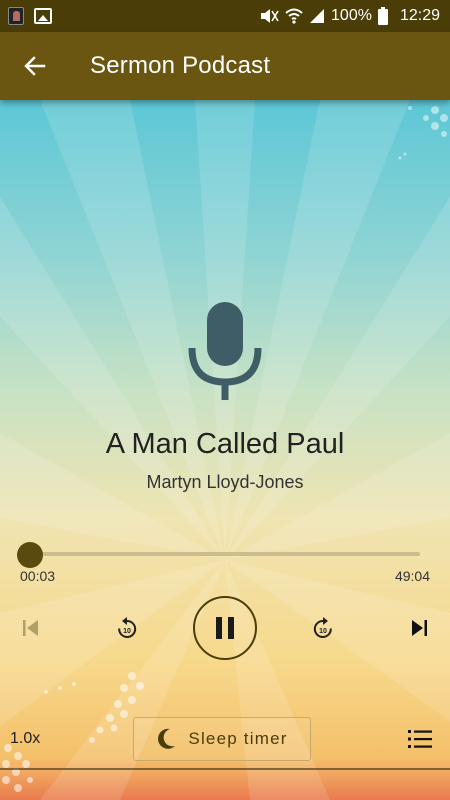 This screenshot has height=800, width=450. I want to click on track-title: A Man Called Paul, so click(225, 444).